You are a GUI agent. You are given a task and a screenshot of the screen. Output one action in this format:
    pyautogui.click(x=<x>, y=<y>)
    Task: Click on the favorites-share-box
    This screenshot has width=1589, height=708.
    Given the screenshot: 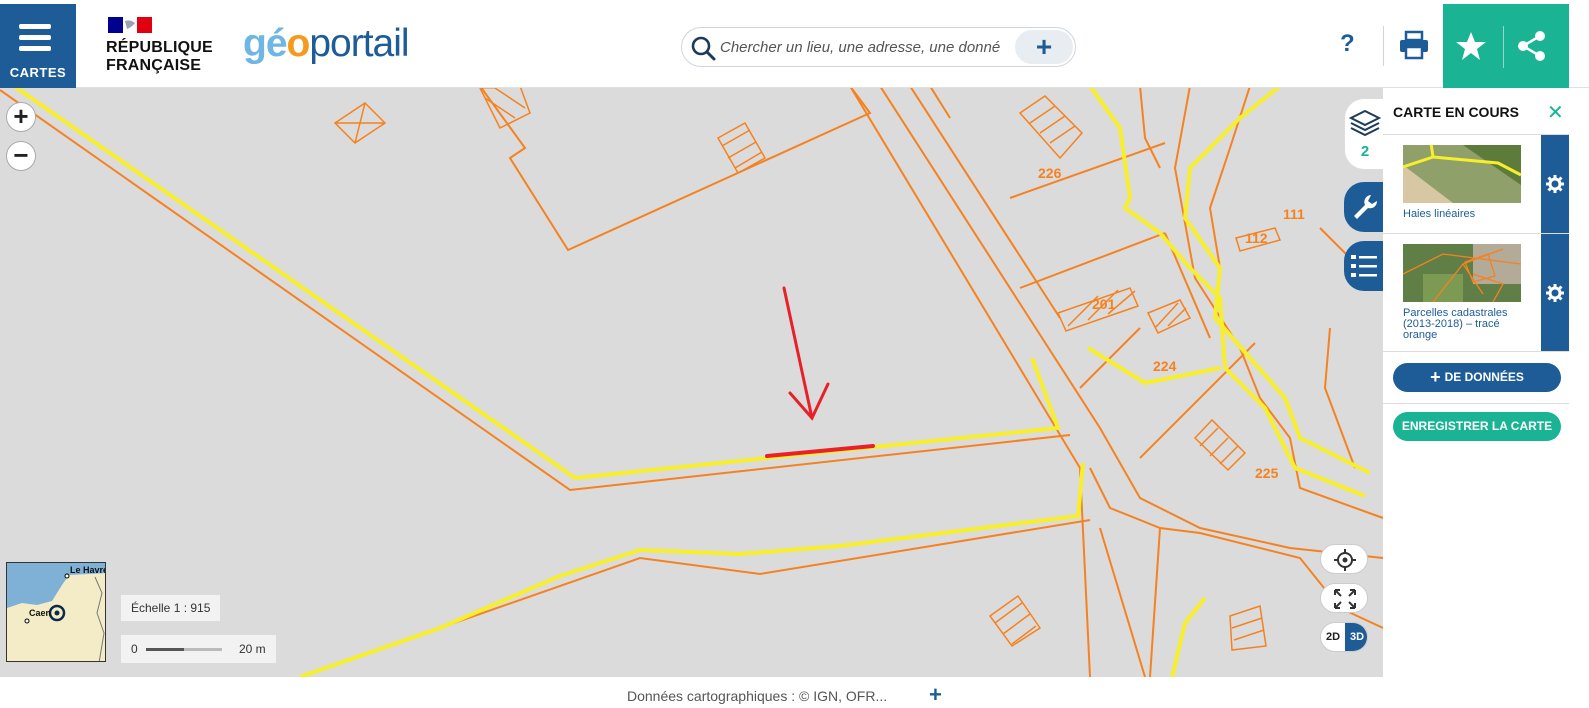 What is the action you would take?
    pyautogui.click(x=1506, y=46)
    